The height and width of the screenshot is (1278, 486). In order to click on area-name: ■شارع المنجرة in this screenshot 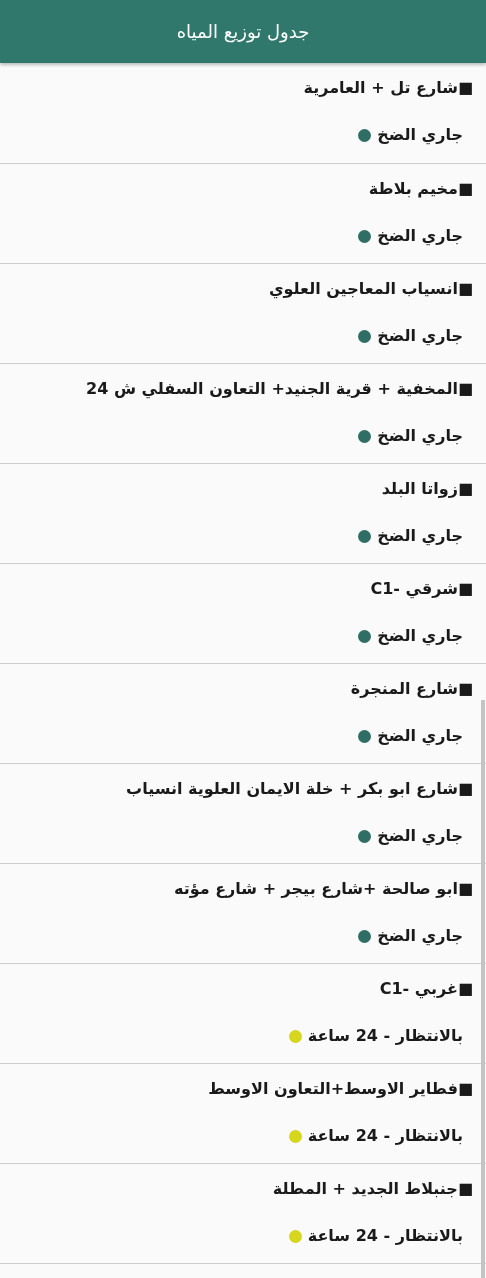, I will do `click(411, 689)`.